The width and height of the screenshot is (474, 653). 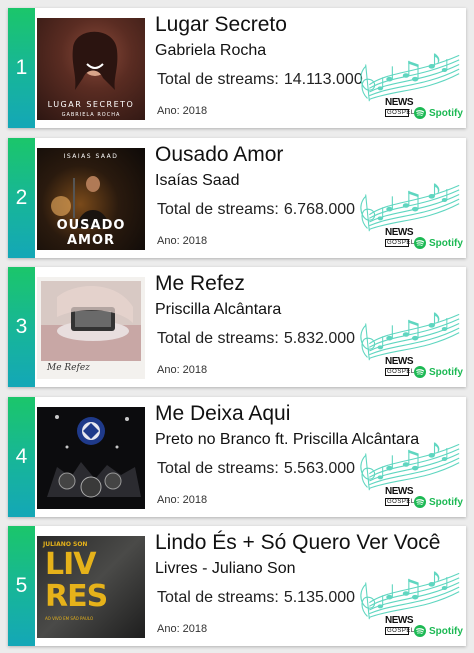 I want to click on cover-title: Me Refez, so click(x=68, y=368).